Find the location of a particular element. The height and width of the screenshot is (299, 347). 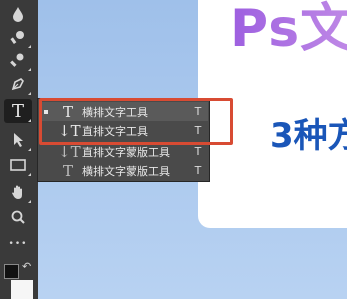

swap-colors-icon: ↶ is located at coordinates (26, 266).